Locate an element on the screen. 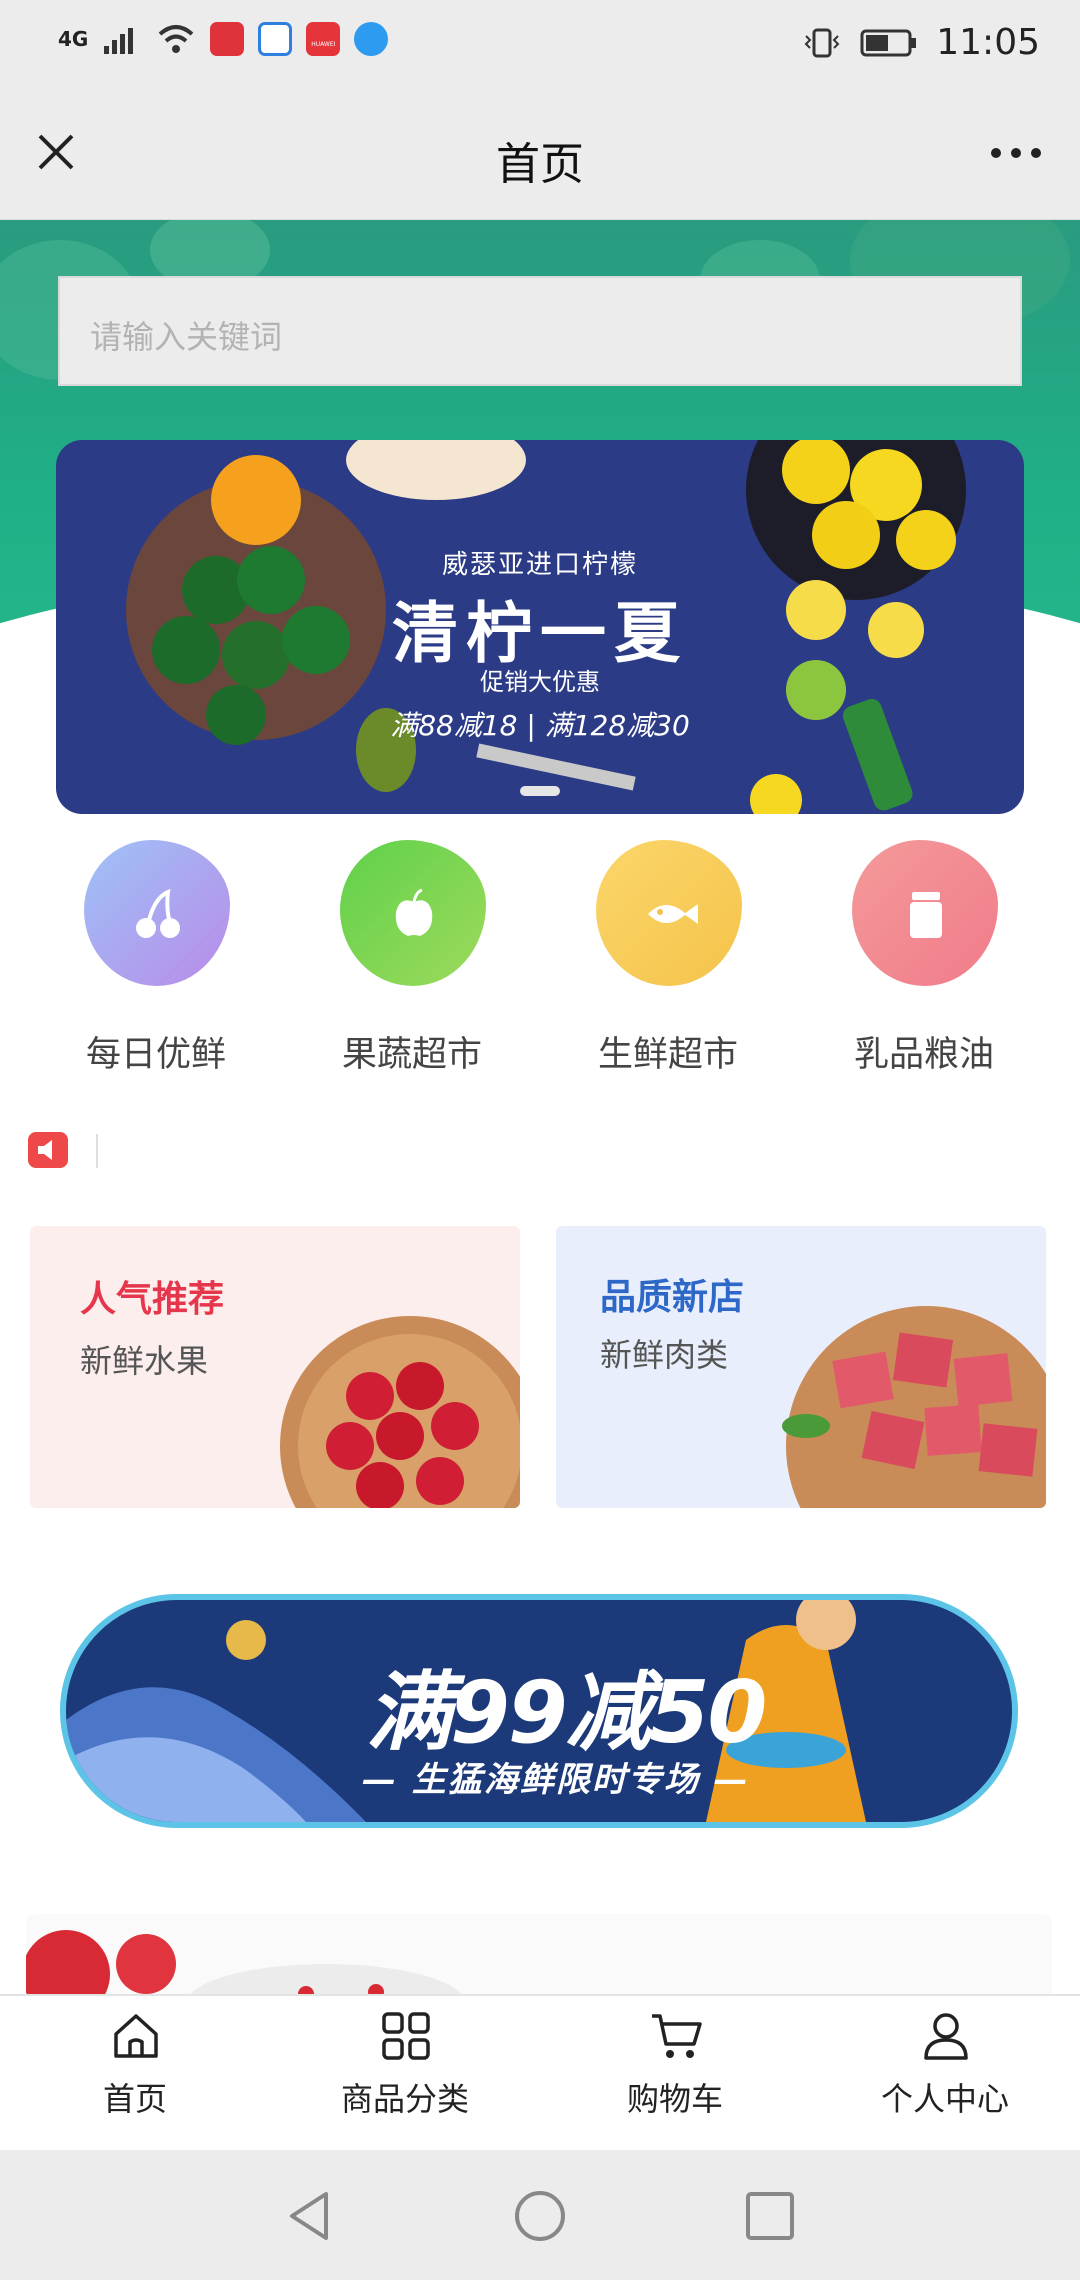 The image size is (1080, 2280). category-item: 乳品粮油 is located at coordinates (924, 961).